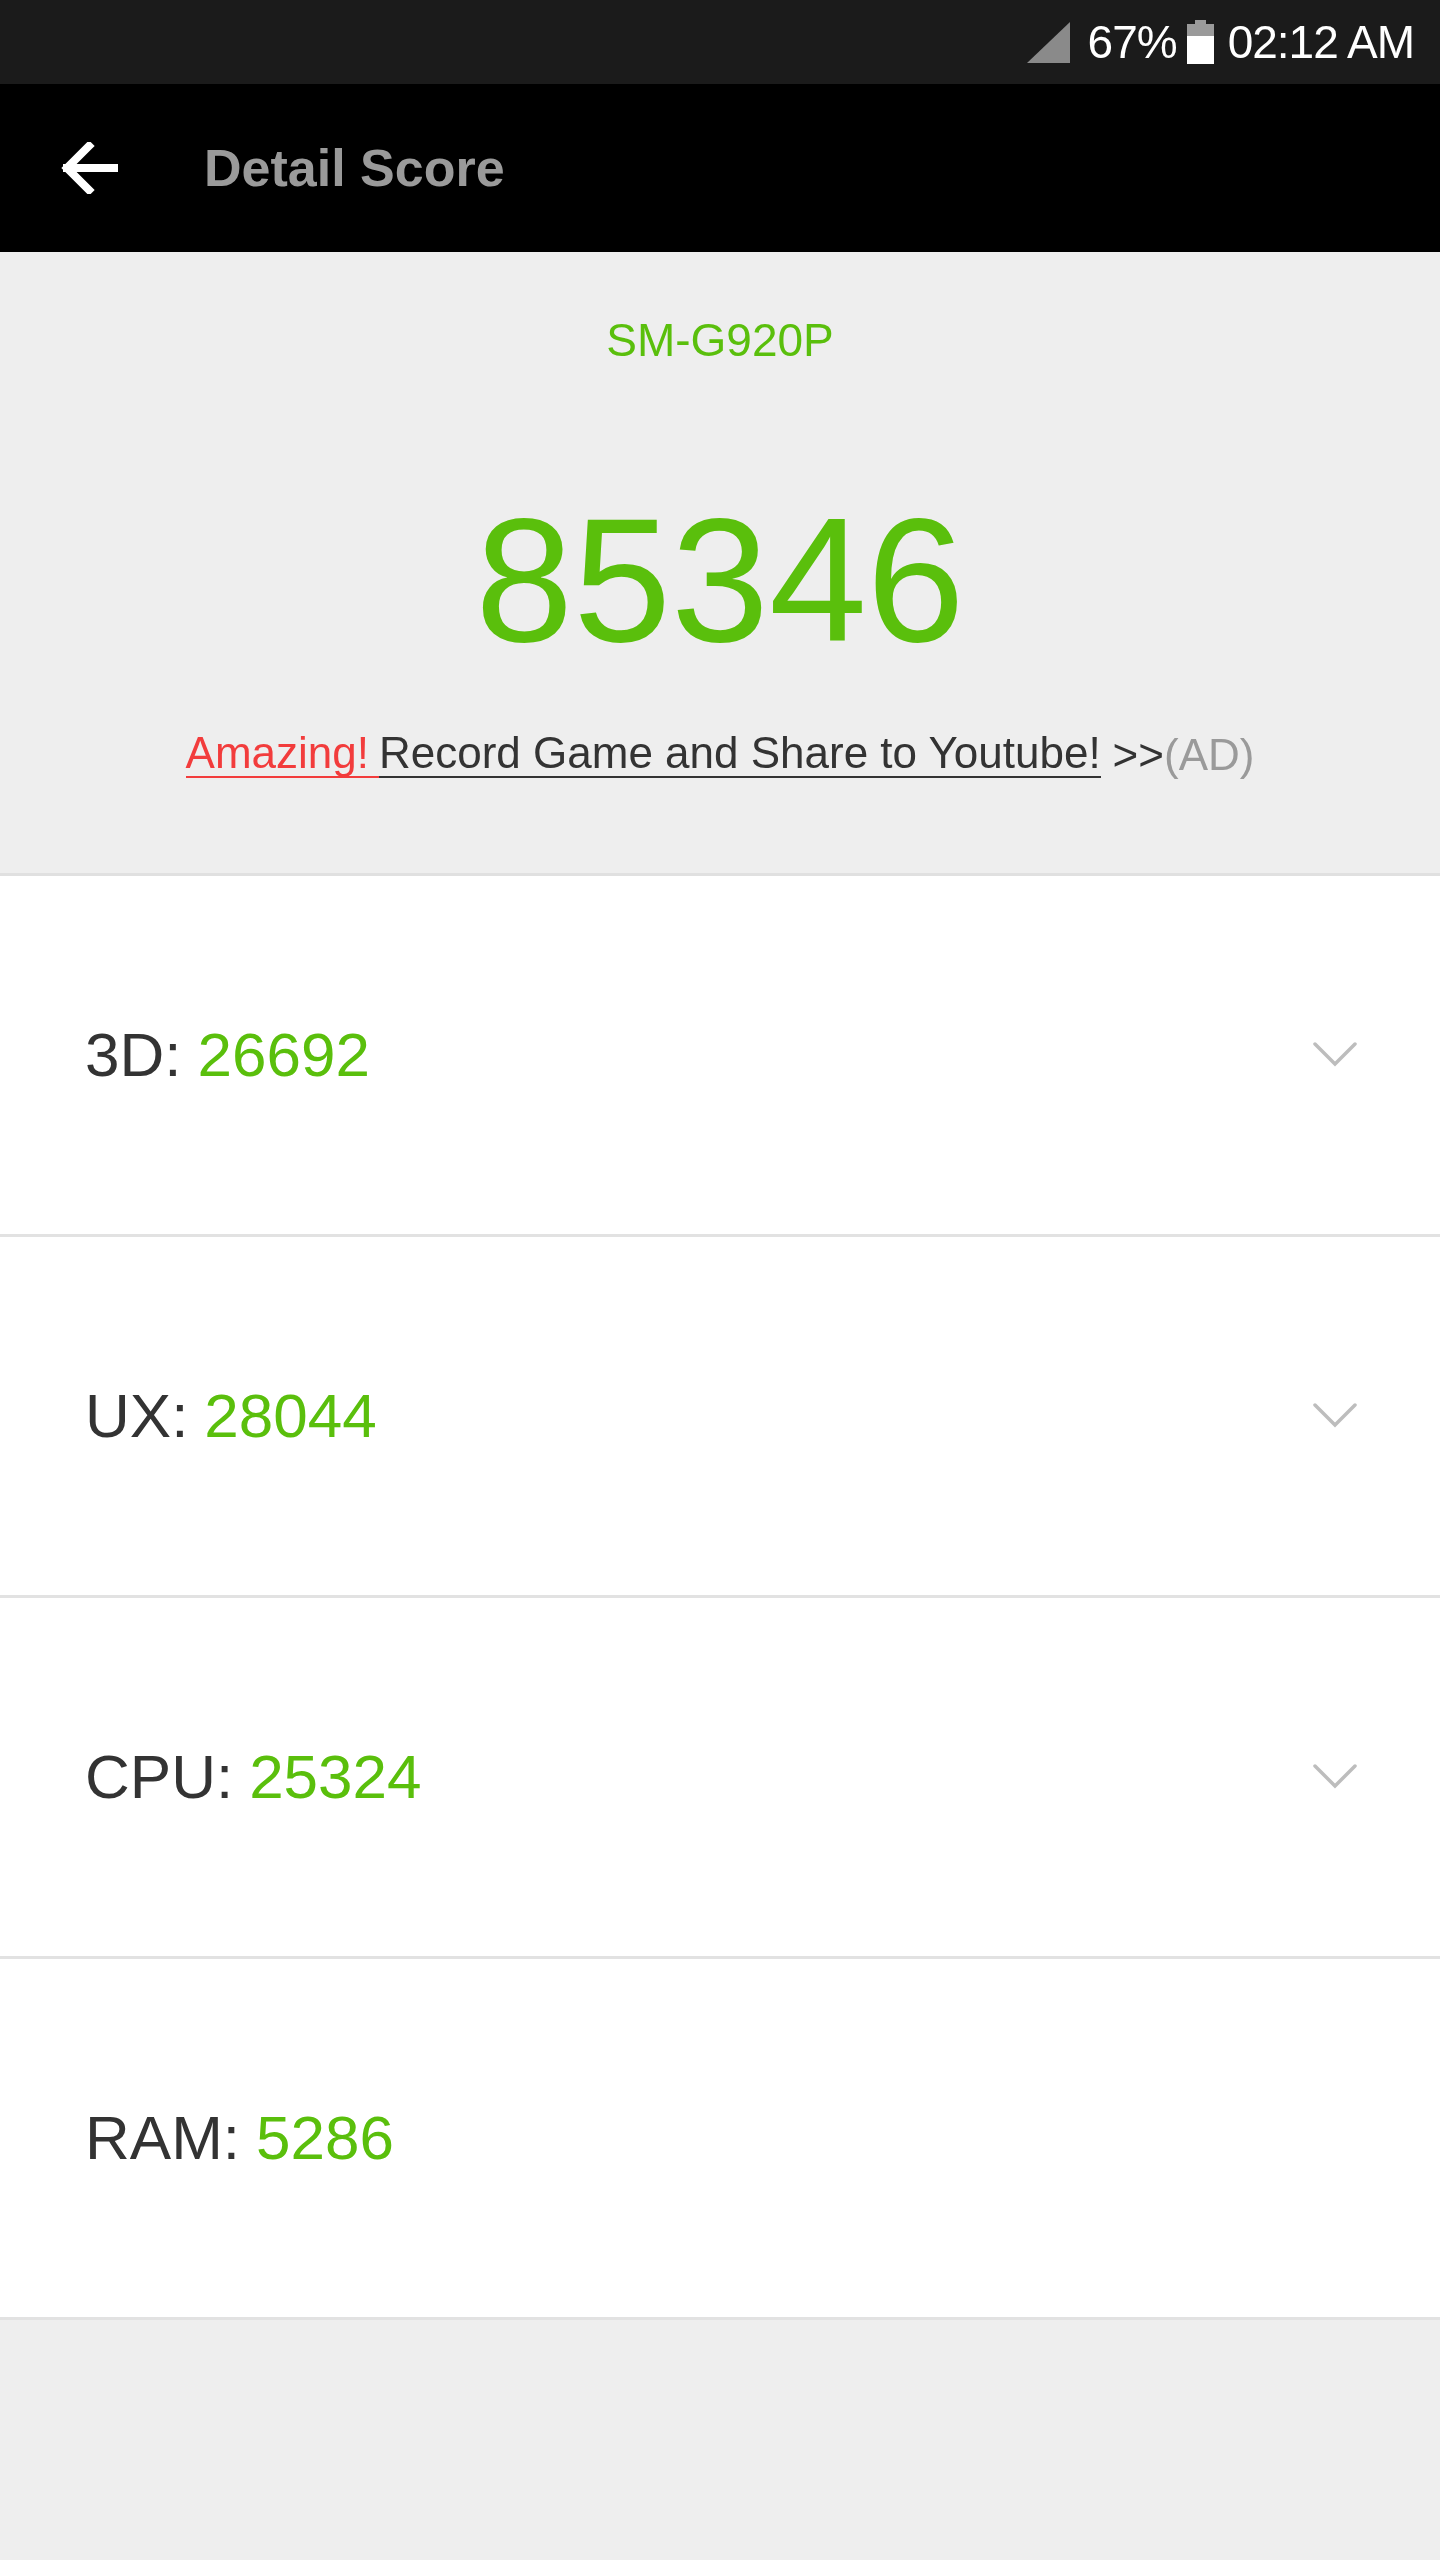 The image size is (1440, 2560). I want to click on score-value: 25324, so click(335, 1777).